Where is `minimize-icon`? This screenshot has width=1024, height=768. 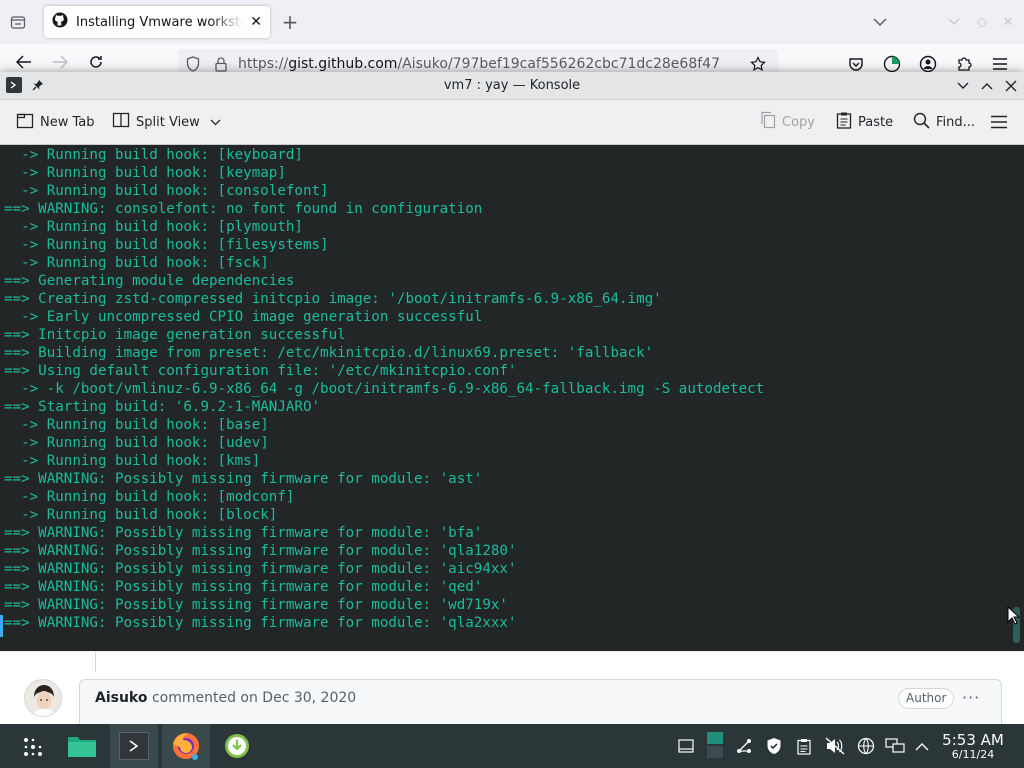 minimize-icon is located at coordinates (963, 86).